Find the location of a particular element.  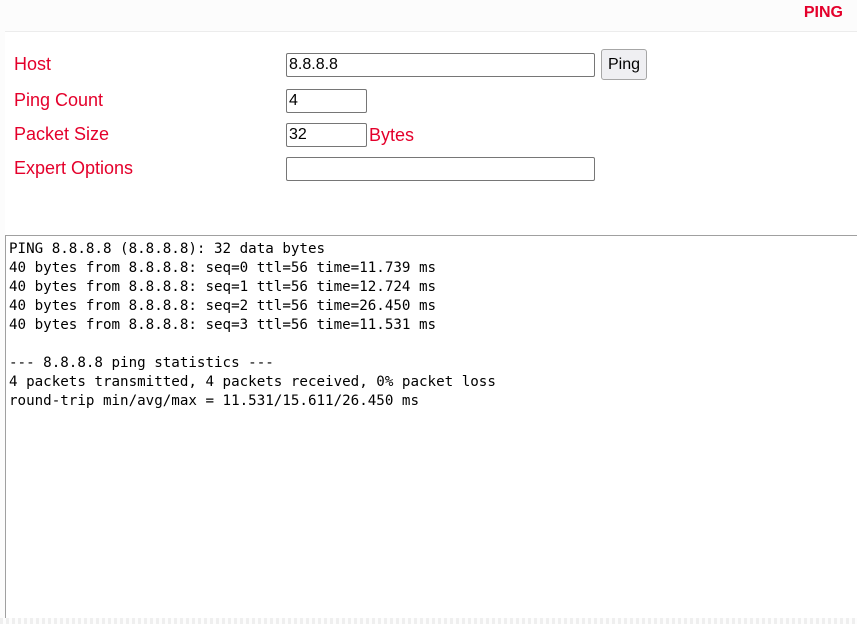

packet-size-input is located at coordinates (326, 135).